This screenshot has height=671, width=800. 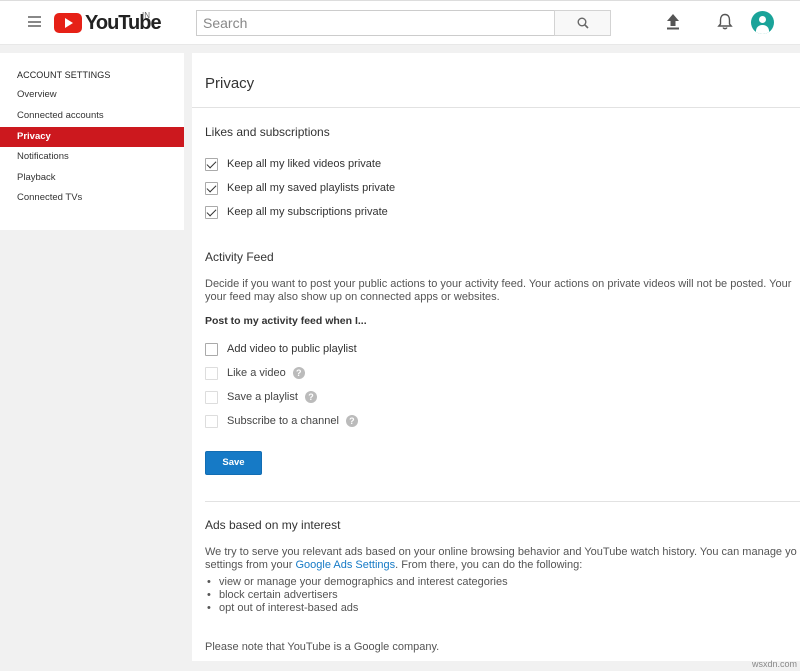 What do you see at coordinates (762, 22) in the screenshot?
I see `avatar` at bounding box center [762, 22].